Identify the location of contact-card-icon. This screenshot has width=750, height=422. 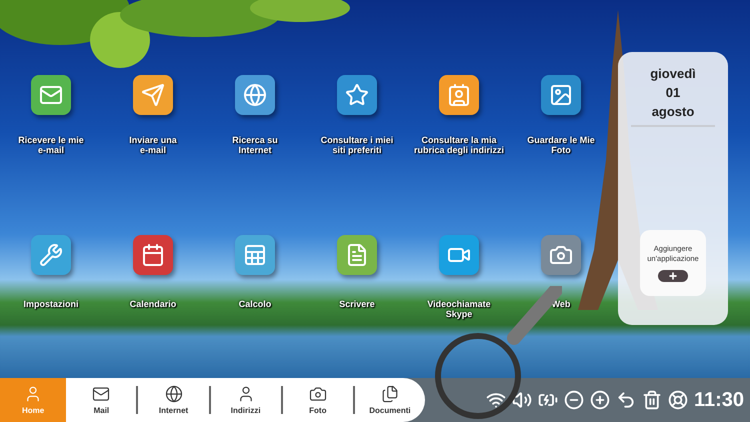
(459, 95).